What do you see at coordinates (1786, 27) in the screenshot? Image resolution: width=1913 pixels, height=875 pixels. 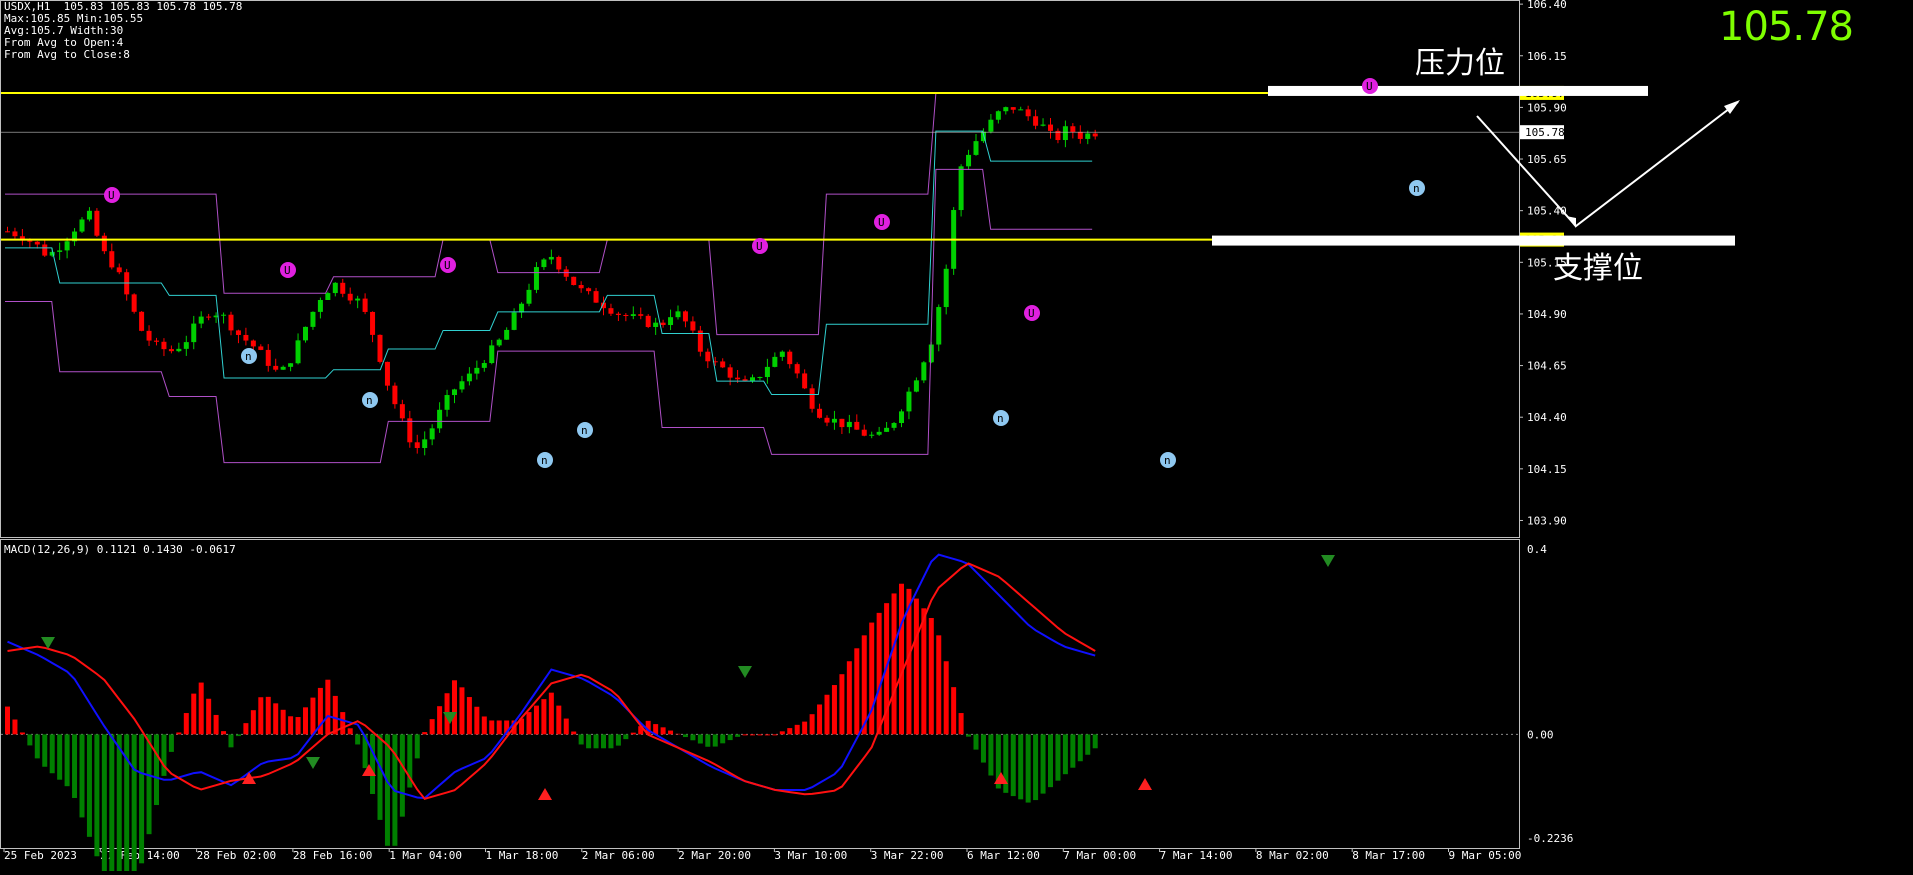 I see `current-price-display: 105.78` at bounding box center [1786, 27].